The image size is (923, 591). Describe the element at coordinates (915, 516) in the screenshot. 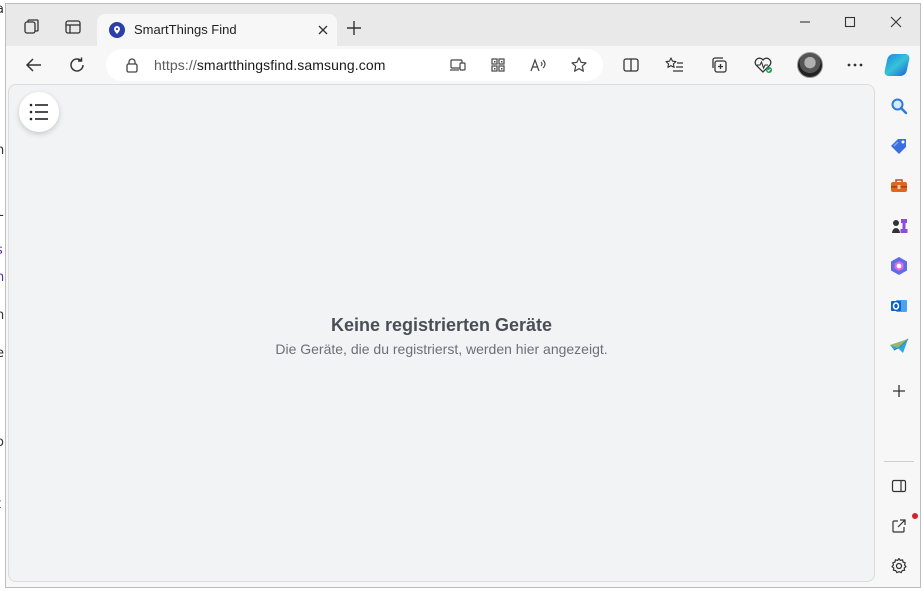

I see `notification-dot` at that location.